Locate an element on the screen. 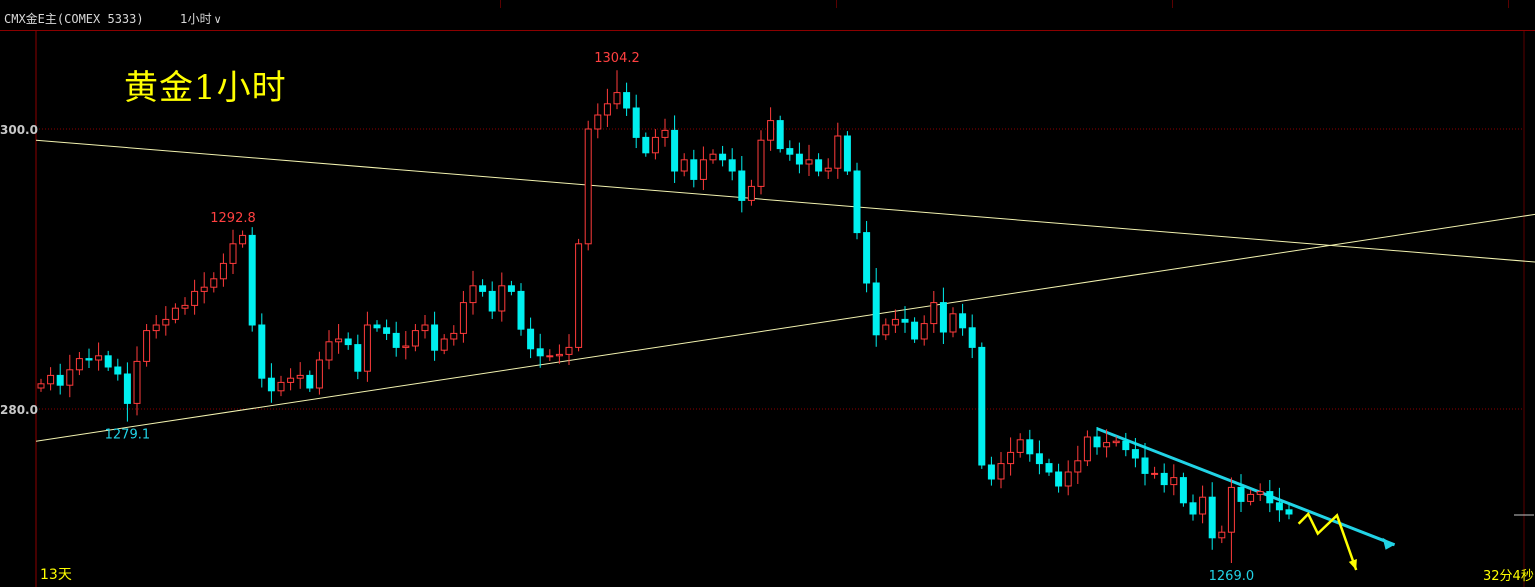 The width and height of the screenshot is (1535, 587). trend-arrow-head is located at coordinates (1388, 543).